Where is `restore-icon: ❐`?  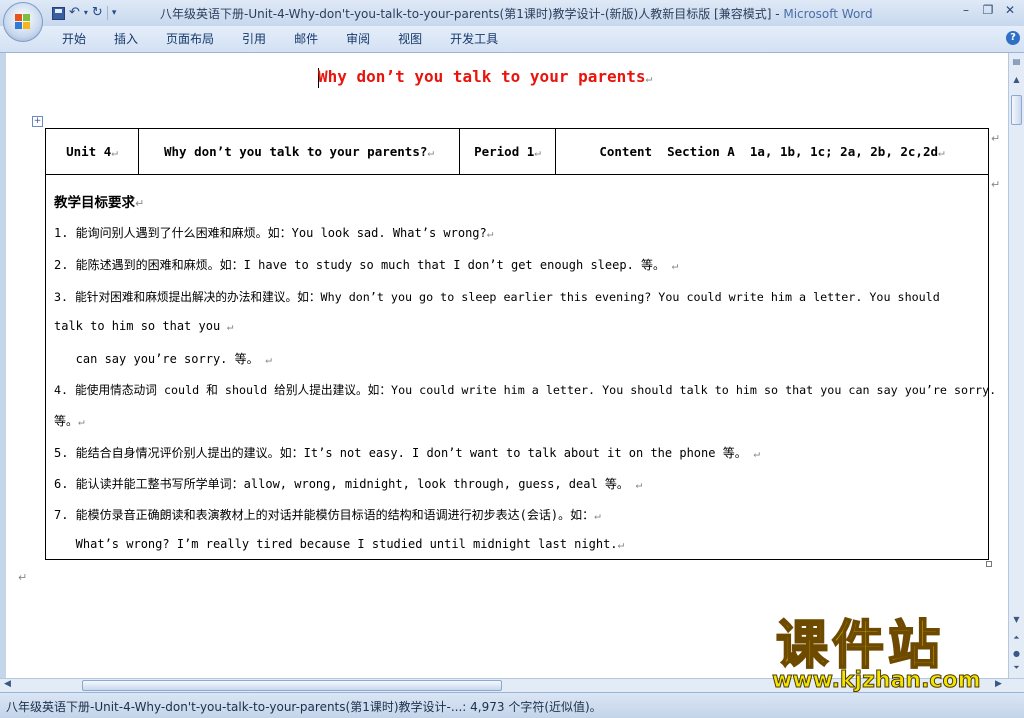
restore-icon: ❐ is located at coordinates (988, 10).